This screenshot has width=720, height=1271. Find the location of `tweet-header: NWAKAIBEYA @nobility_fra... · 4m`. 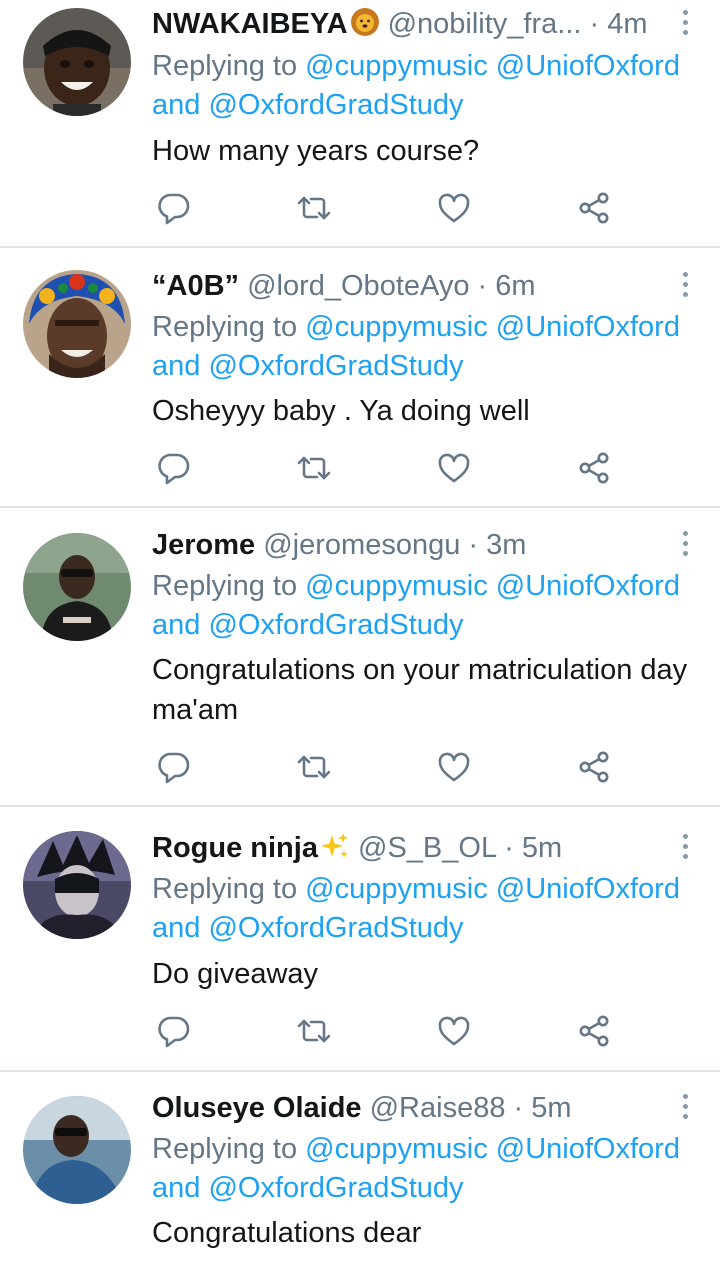

tweet-header: NWAKAIBEYA @nobility_fra... · 4m is located at coordinates (411, 24).